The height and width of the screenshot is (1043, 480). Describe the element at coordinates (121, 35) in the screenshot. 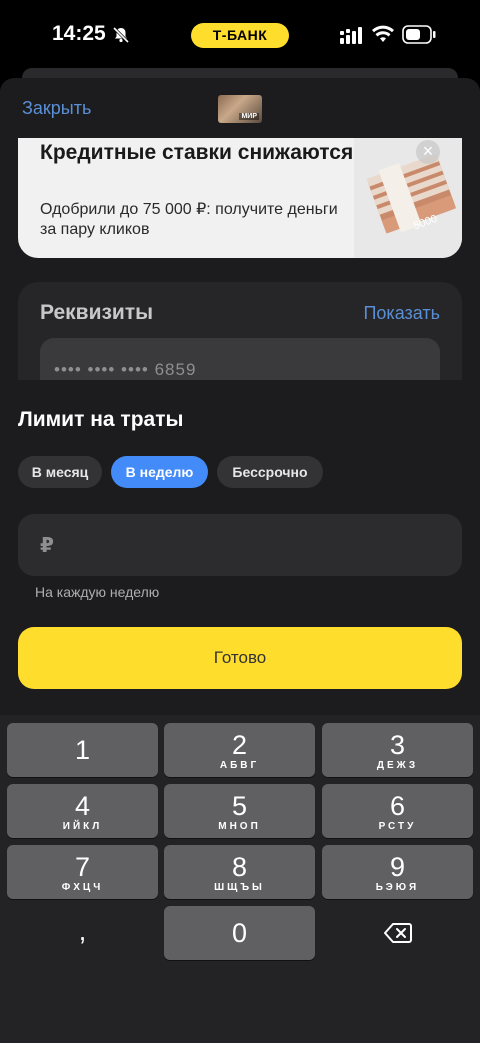

I see `bell-off-icon` at that location.